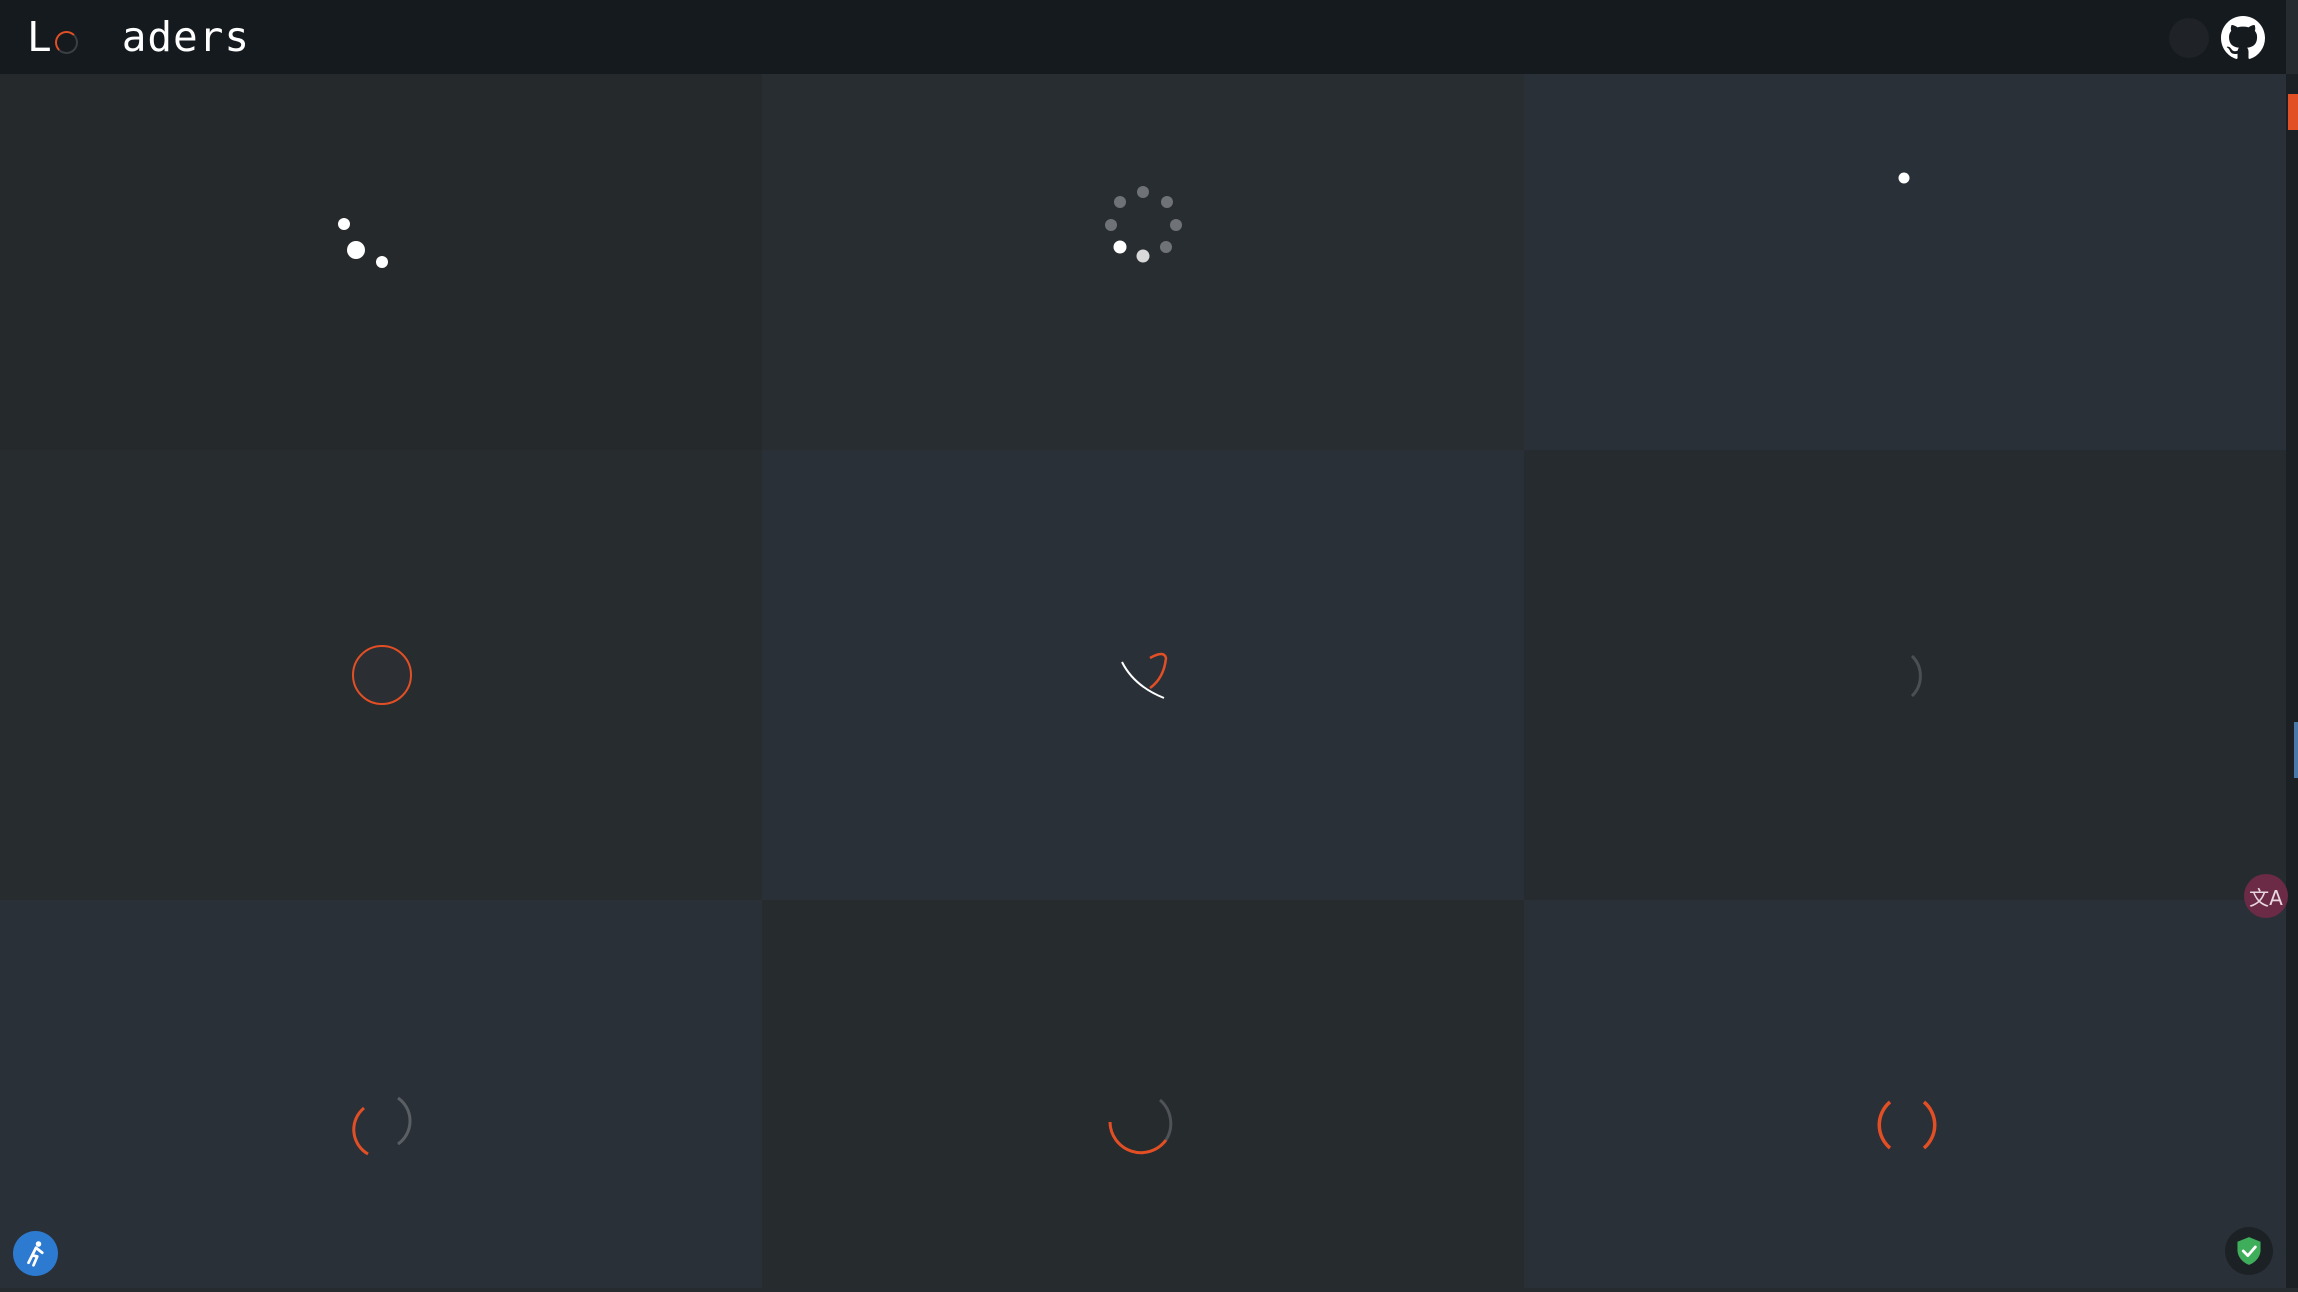 Image resolution: width=2298 pixels, height=1292 pixels. Describe the element at coordinates (1905, 262) in the screenshot. I see `loader-cell-single-dot` at that location.